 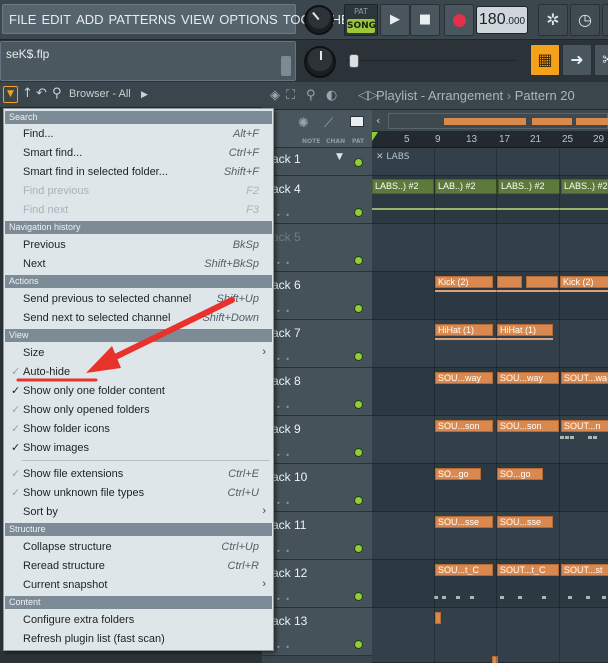 What do you see at coordinates (57, 93) in the screenshot?
I see `search-icon: ⚲` at bounding box center [57, 93].